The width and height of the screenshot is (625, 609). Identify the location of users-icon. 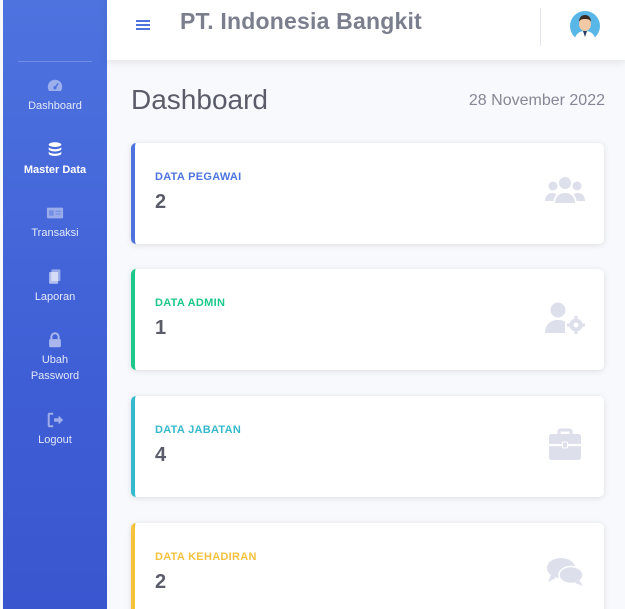
(565, 190).